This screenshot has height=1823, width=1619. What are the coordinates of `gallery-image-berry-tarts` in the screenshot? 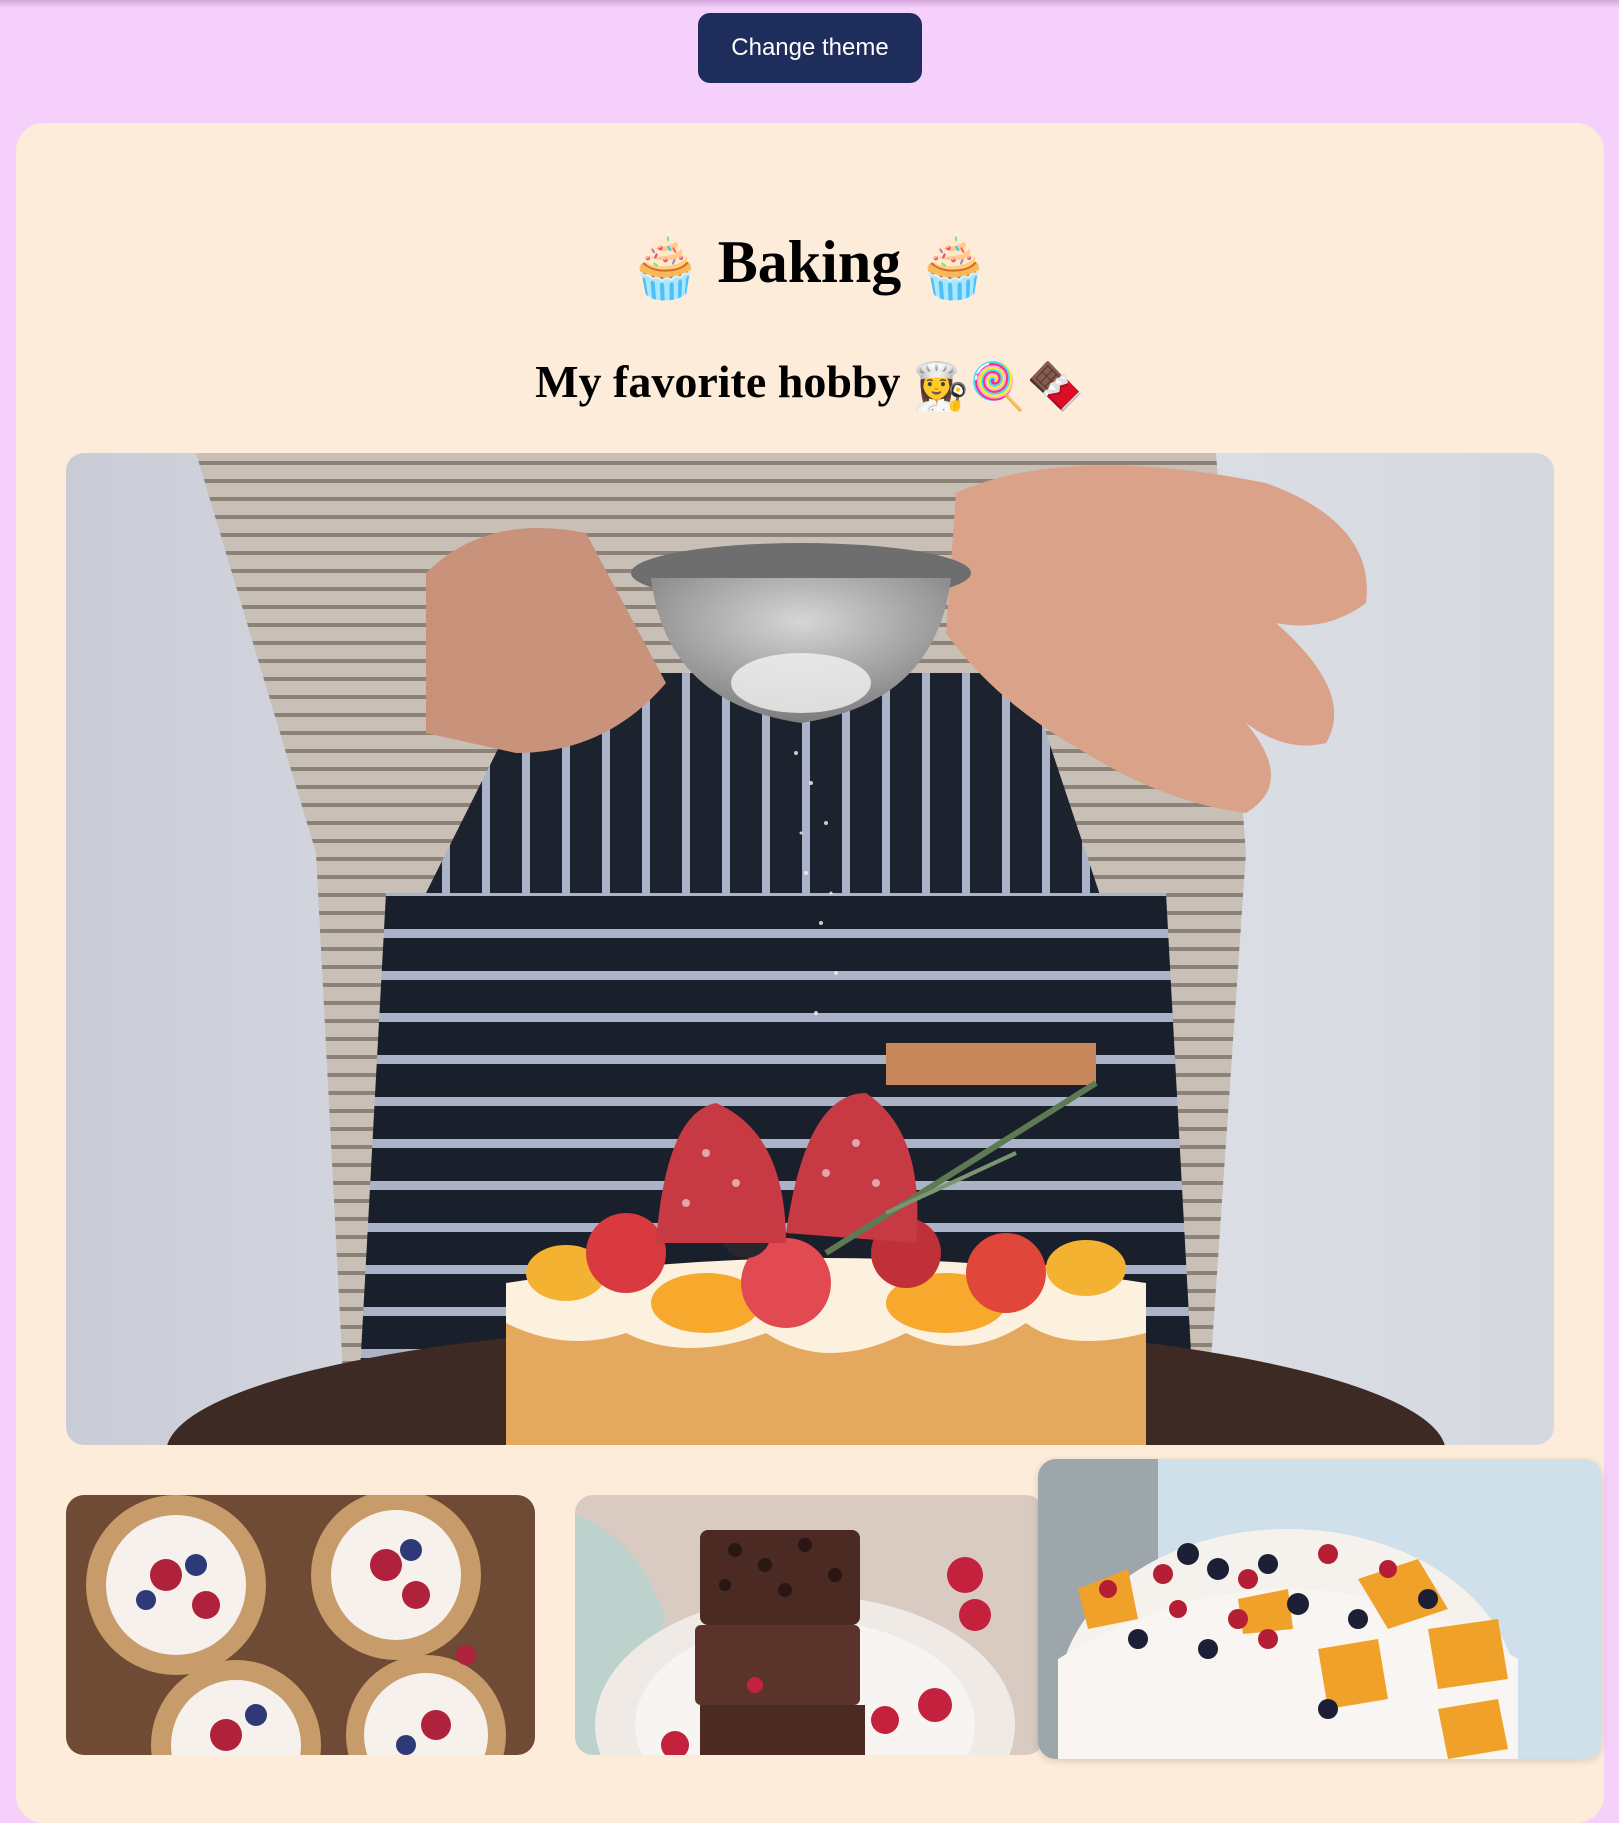 It's located at (300, 1625).